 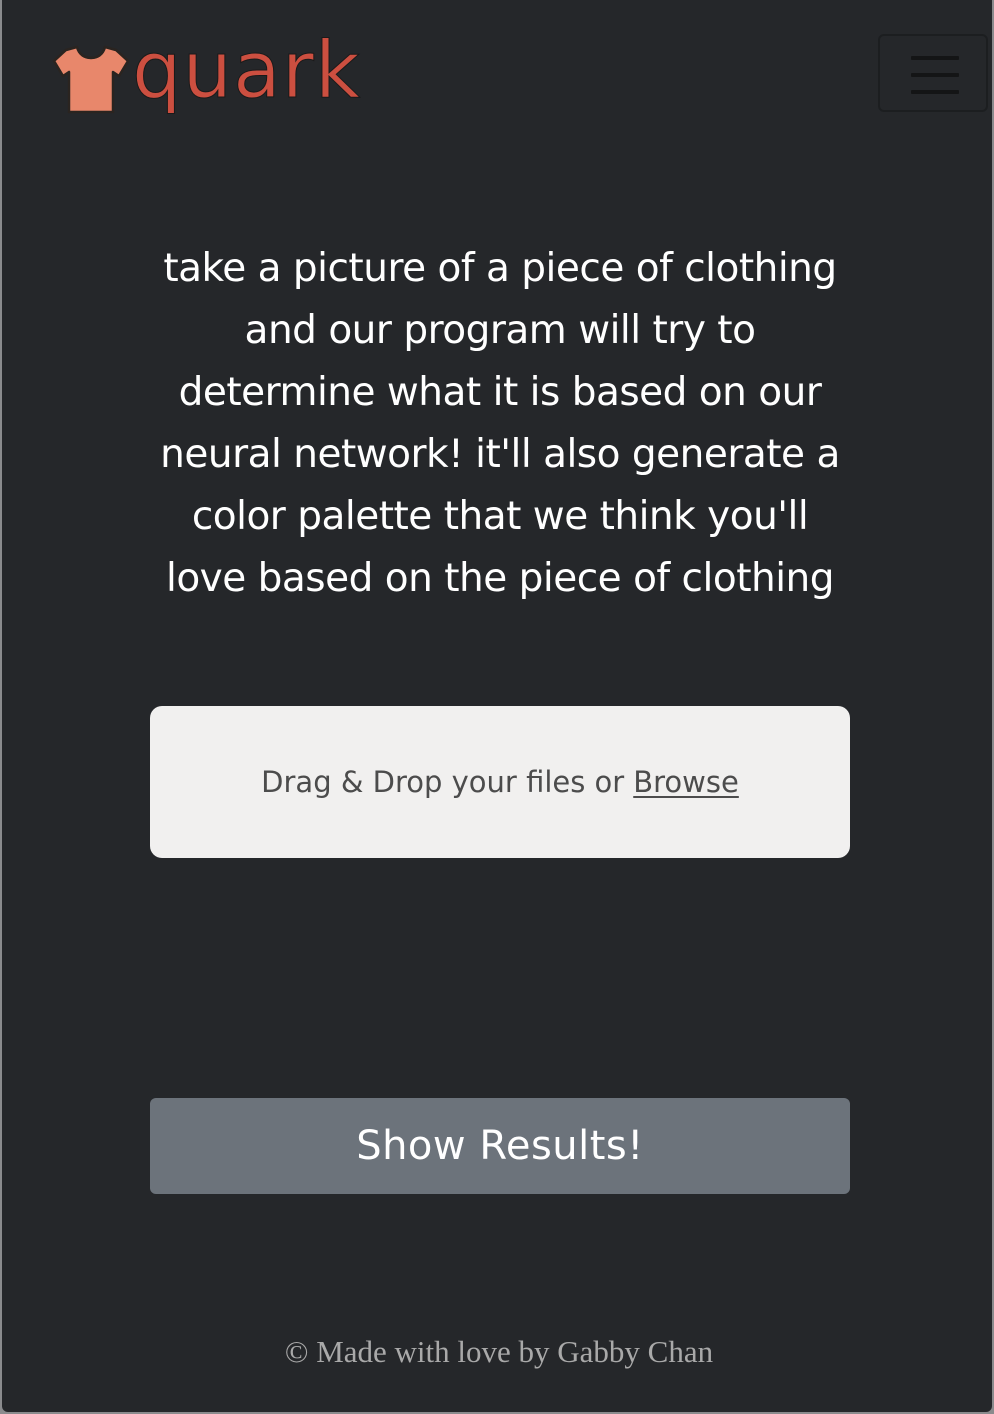 What do you see at coordinates (933, 73) in the screenshot?
I see `hamburger-menu-button` at bounding box center [933, 73].